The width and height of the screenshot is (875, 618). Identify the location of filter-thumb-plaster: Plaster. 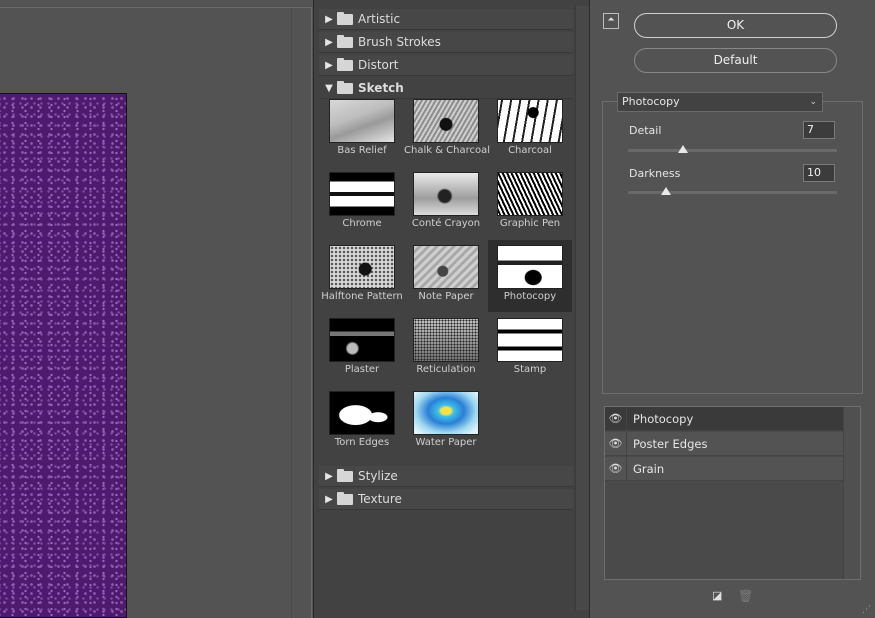
(362, 349).